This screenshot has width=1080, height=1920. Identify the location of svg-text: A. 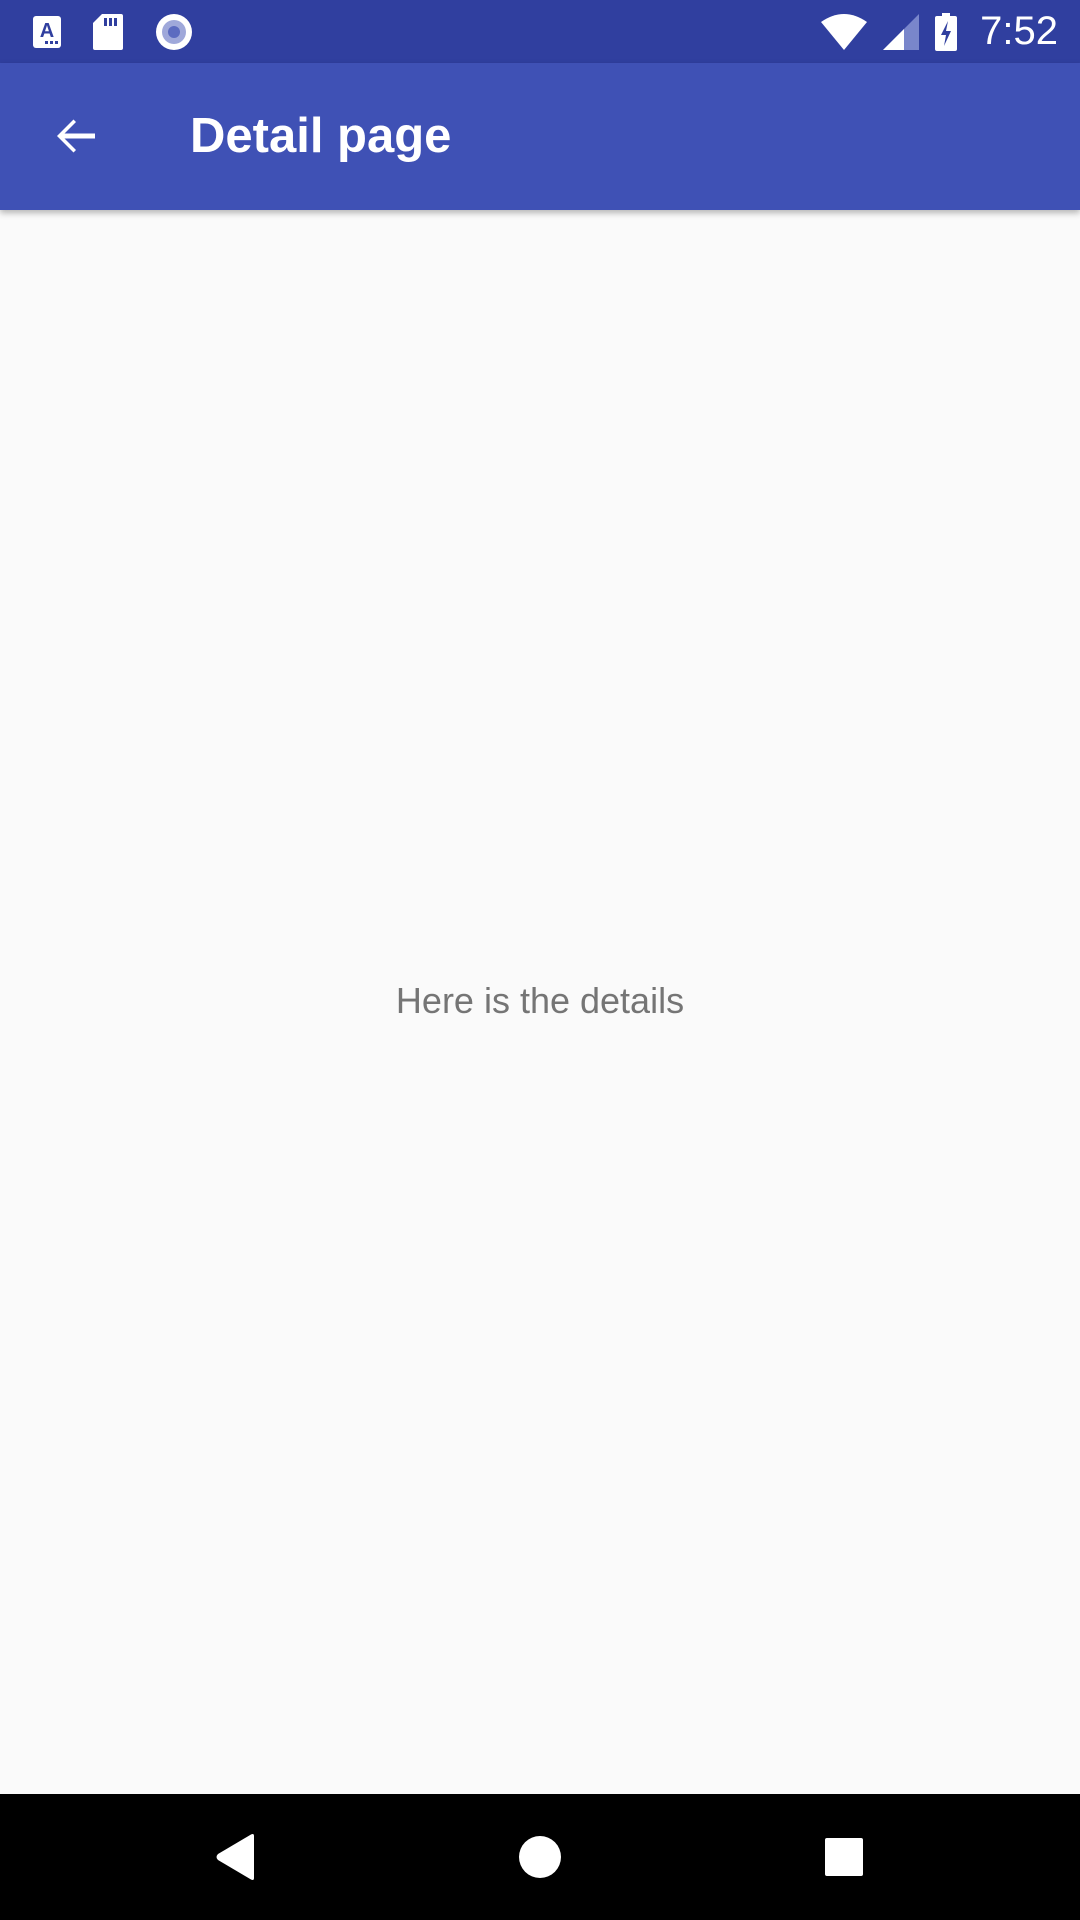
(47, 31).